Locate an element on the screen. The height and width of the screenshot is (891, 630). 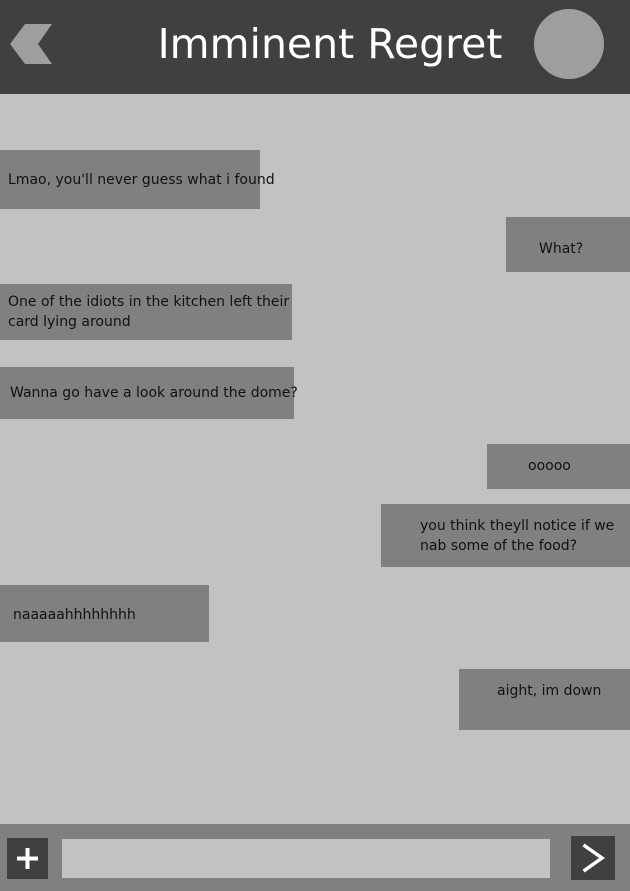
message-incoming: naaaaahhhhhhhh is located at coordinates (104, 613).